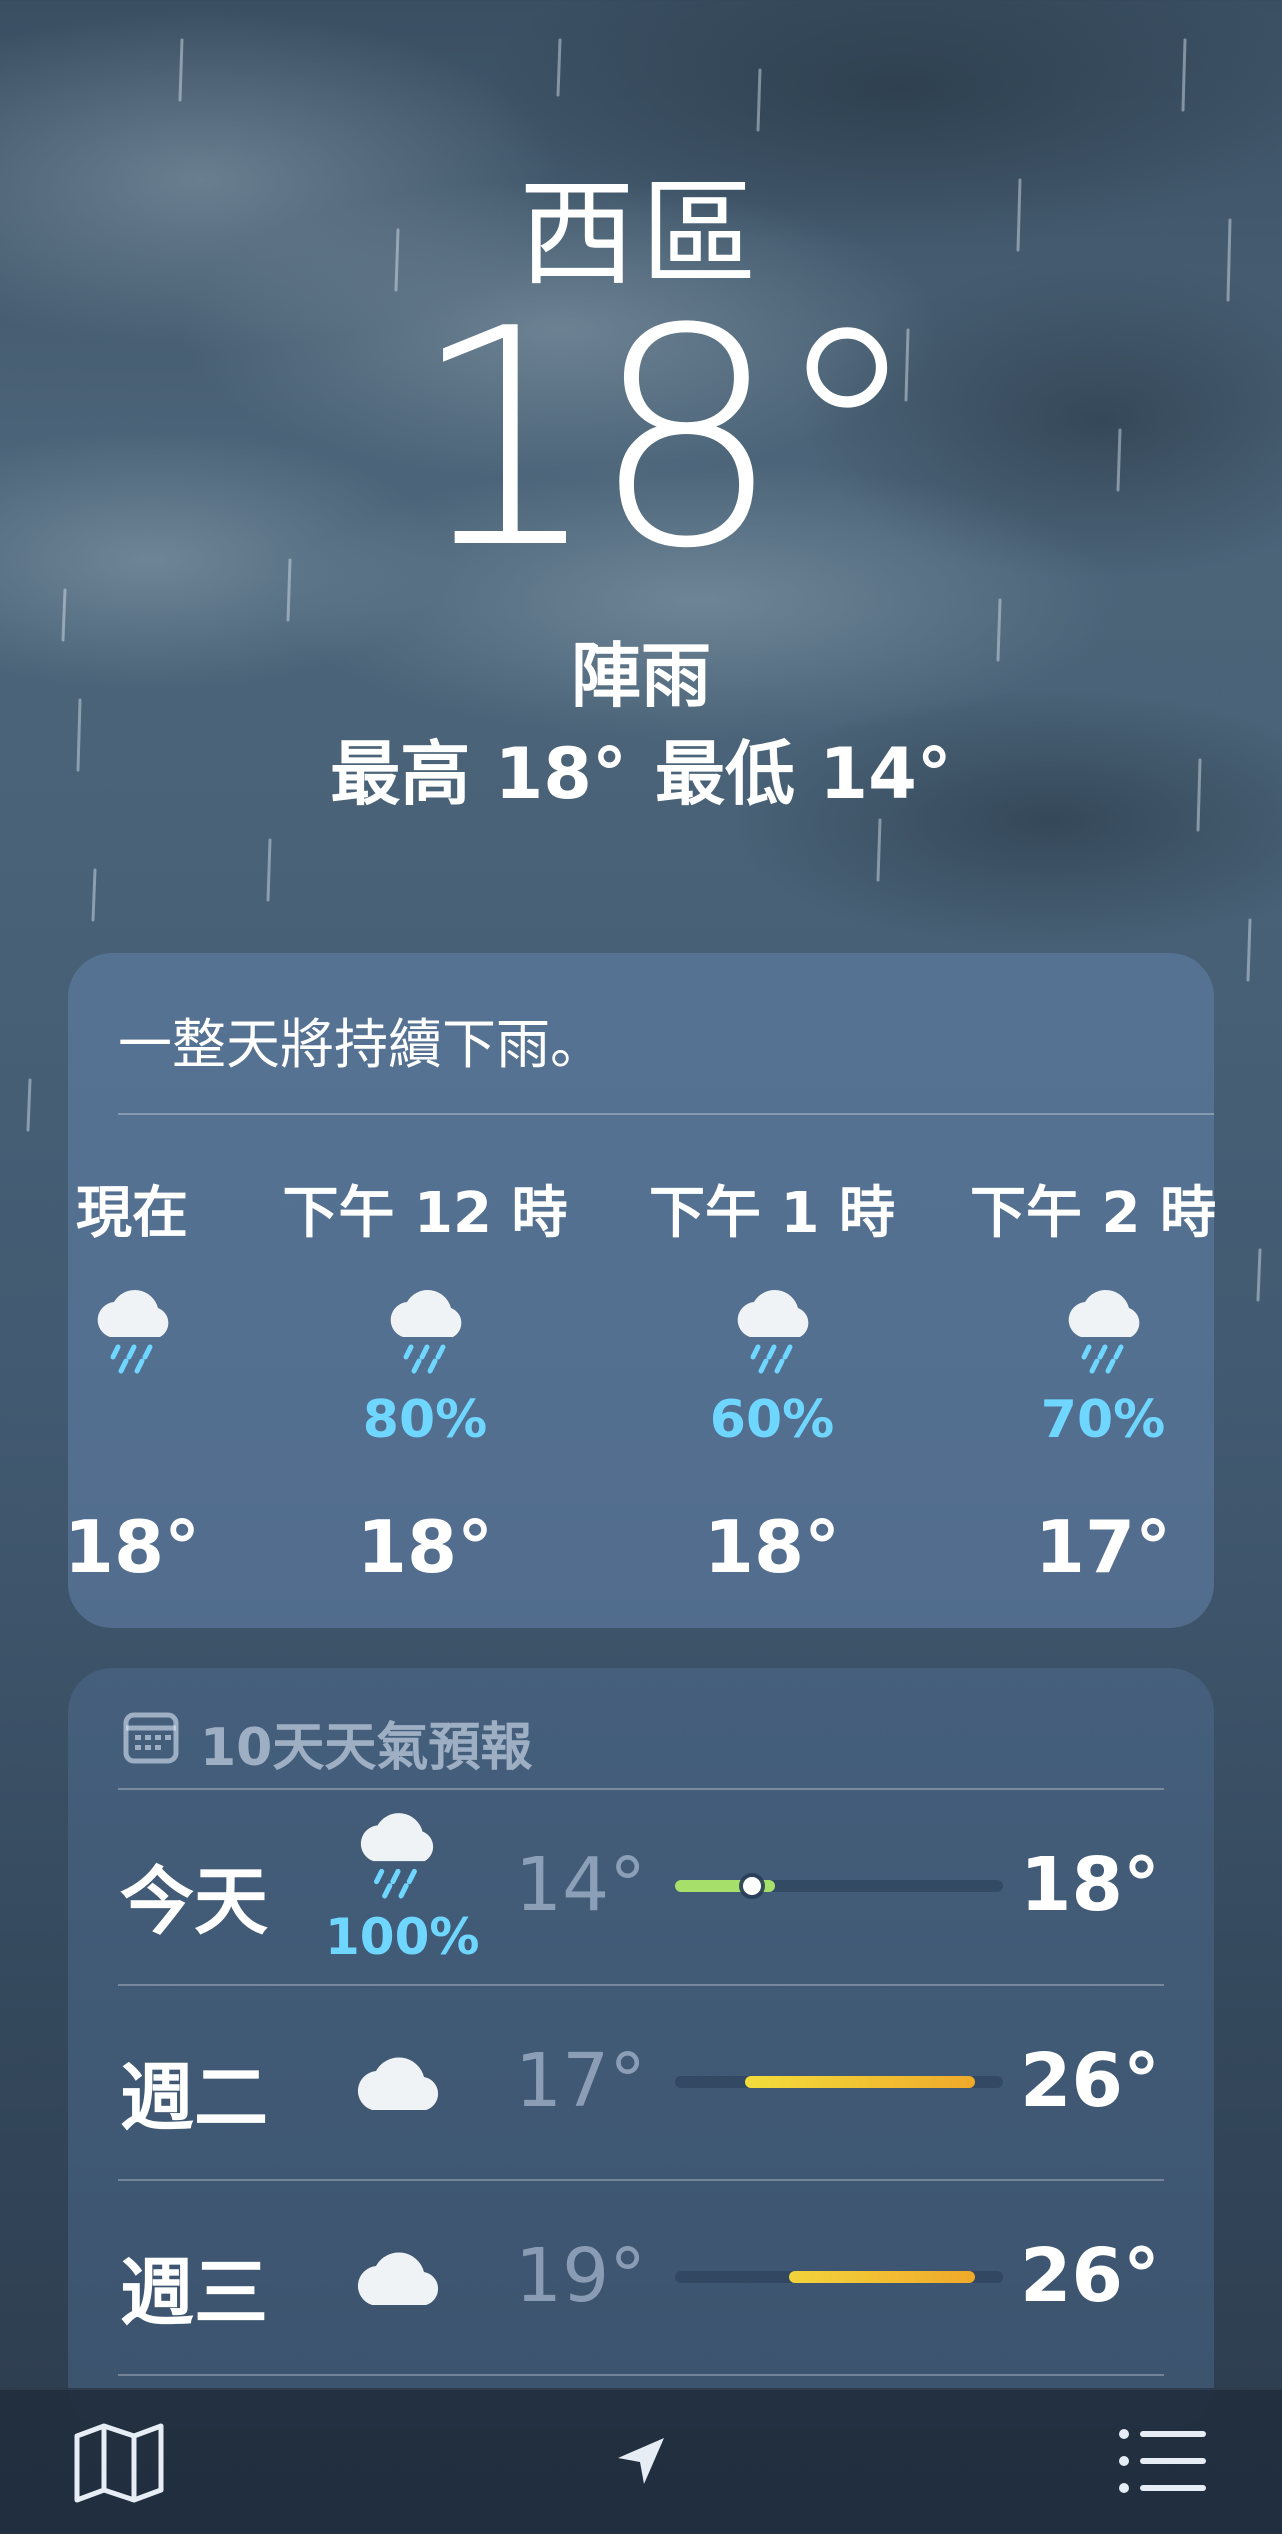 This screenshot has height=2534, width=1282. Describe the element at coordinates (772, 1213) in the screenshot. I see `hourly-time: 下午 1 時` at that location.